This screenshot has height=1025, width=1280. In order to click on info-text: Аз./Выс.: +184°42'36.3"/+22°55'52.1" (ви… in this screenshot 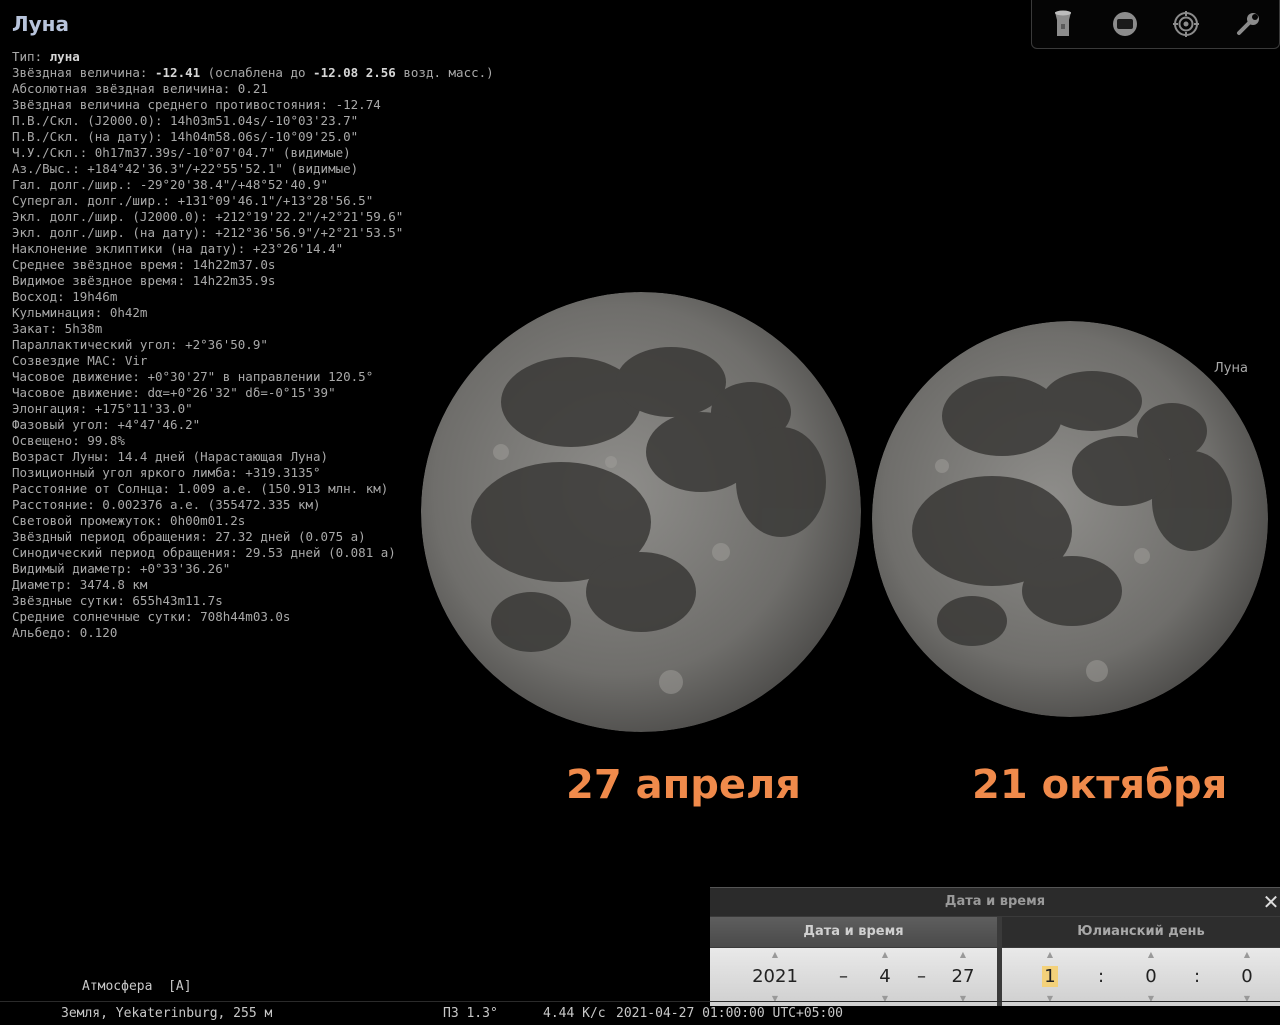, I will do `click(185, 168)`.